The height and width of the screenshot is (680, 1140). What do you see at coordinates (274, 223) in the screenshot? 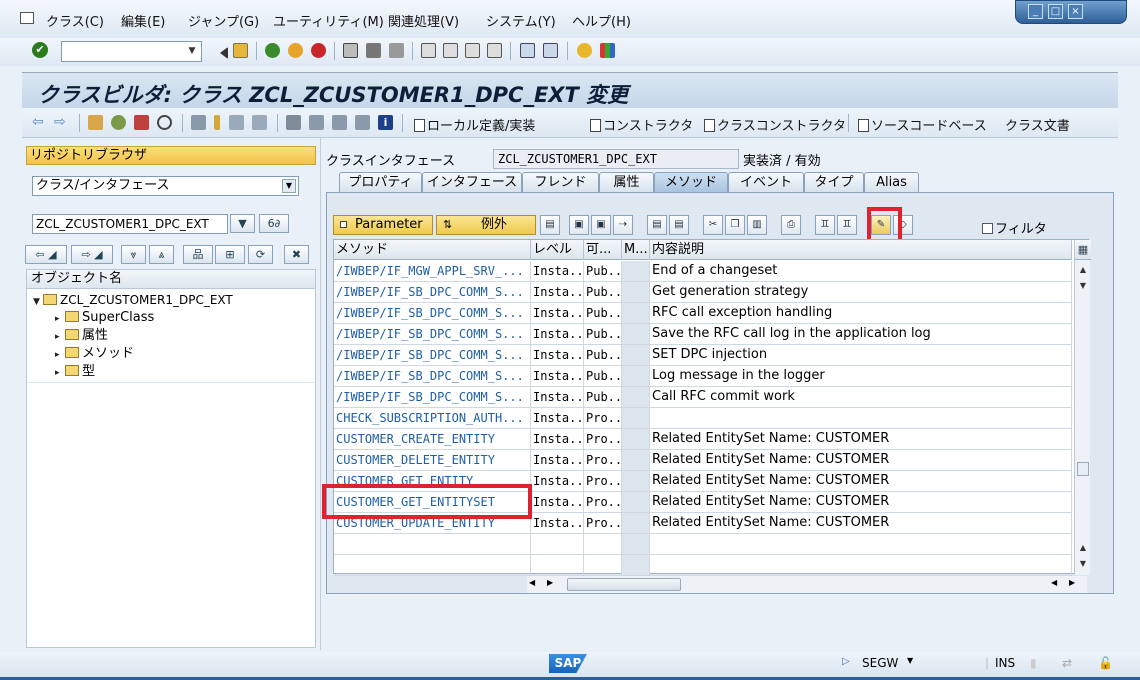
I see `display-glasses-icon: 6∂` at bounding box center [274, 223].